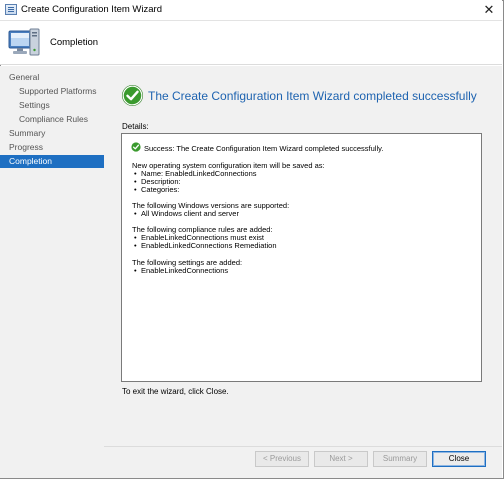  What do you see at coordinates (135, 126) in the screenshot?
I see `details-label: Details:` at bounding box center [135, 126].